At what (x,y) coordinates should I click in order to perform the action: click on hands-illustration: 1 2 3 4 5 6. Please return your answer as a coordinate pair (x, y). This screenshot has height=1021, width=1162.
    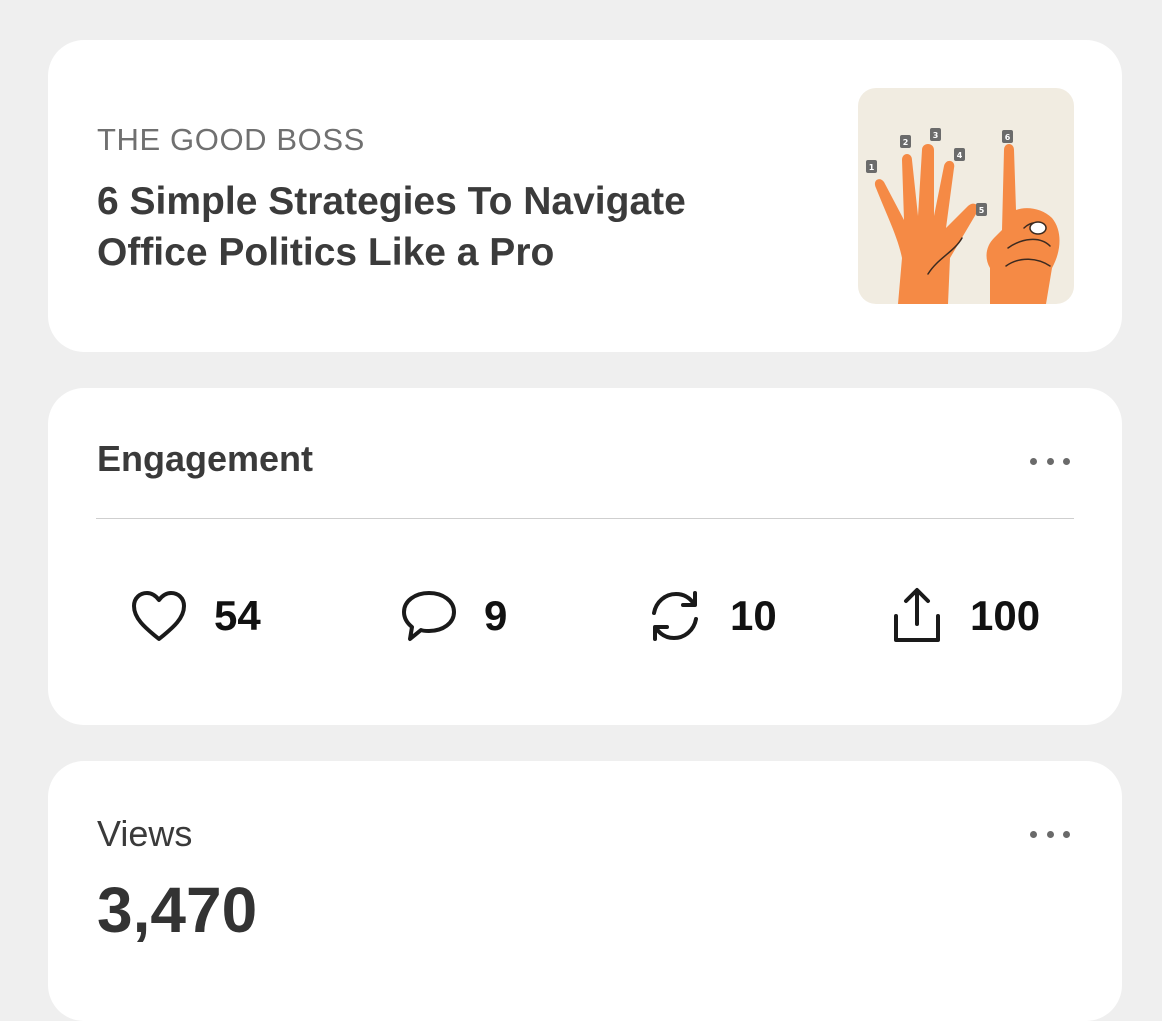
    Looking at the image, I should click on (963, 216).